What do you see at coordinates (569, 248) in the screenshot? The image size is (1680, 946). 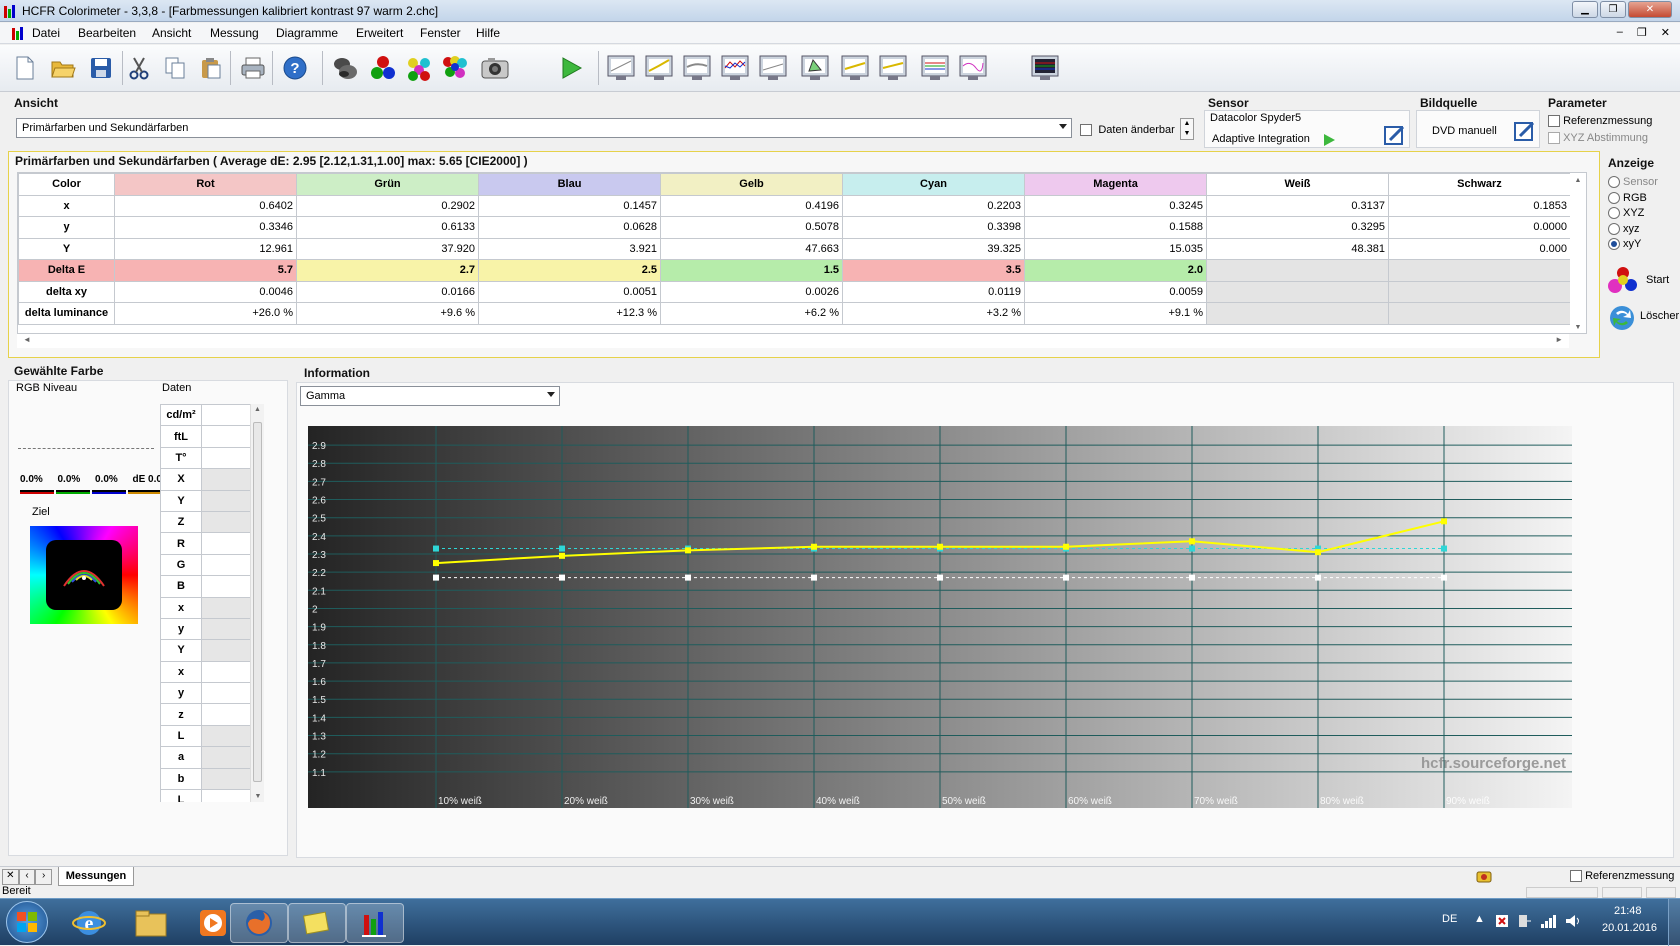 I see `table-cell: 3.921` at bounding box center [569, 248].